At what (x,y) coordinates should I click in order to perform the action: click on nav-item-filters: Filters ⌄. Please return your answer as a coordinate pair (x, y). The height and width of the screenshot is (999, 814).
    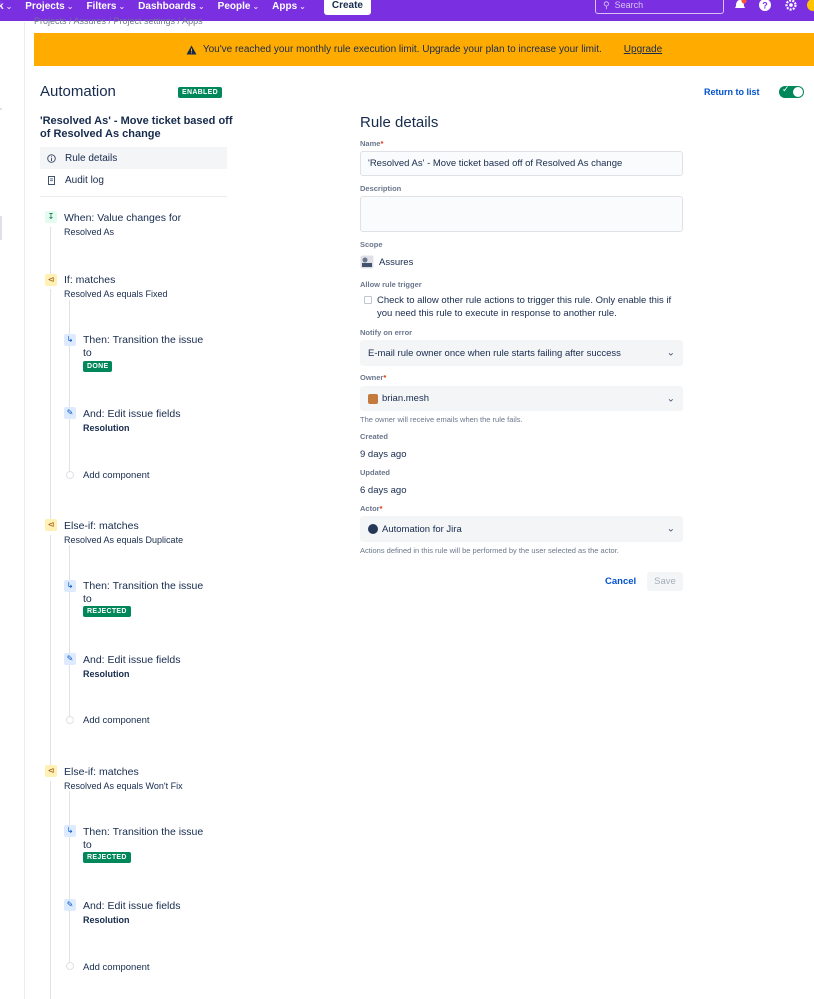
    Looking at the image, I should click on (105, 6).